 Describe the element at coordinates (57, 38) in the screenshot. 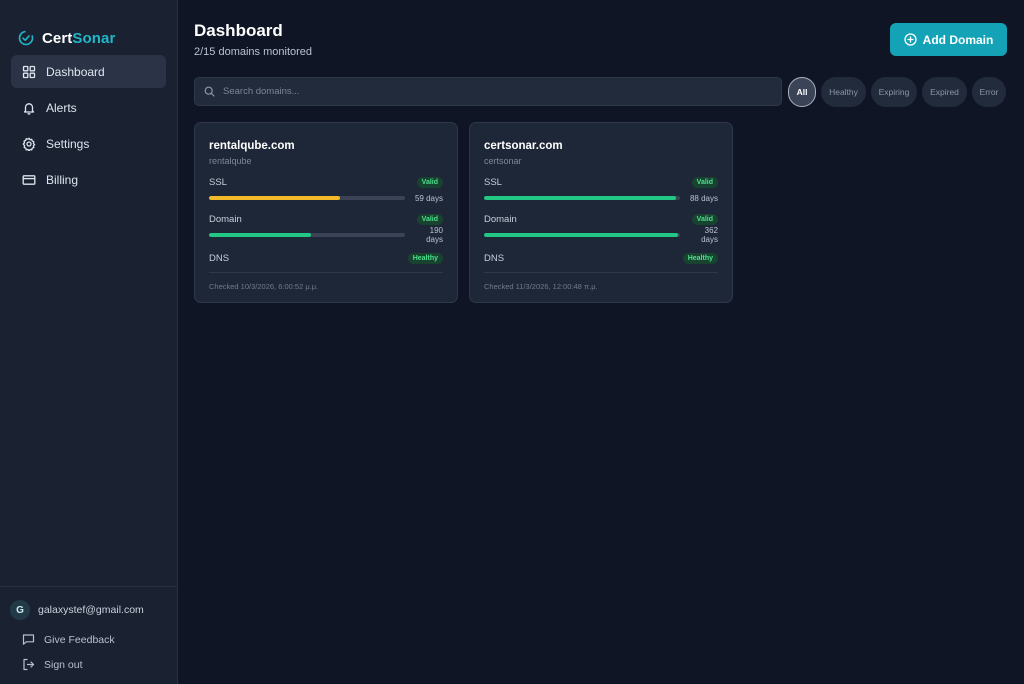

I see `brand-name-part1: Cert` at that location.